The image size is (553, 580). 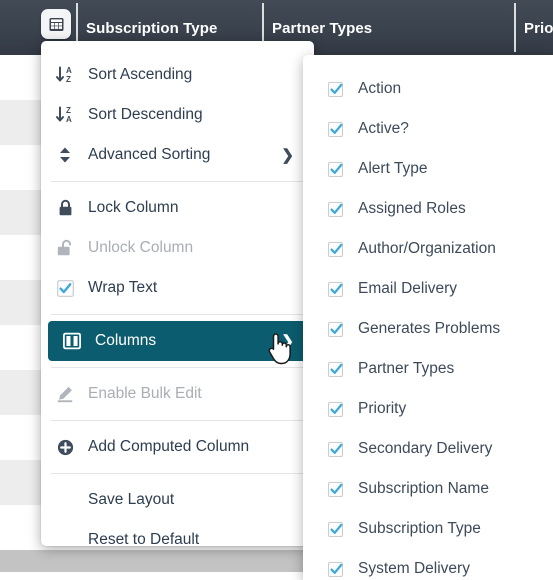 What do you see at coordinates (65, 248) in the screenshot?
I see `lock-open-icon` at bounding box center [65, 248].